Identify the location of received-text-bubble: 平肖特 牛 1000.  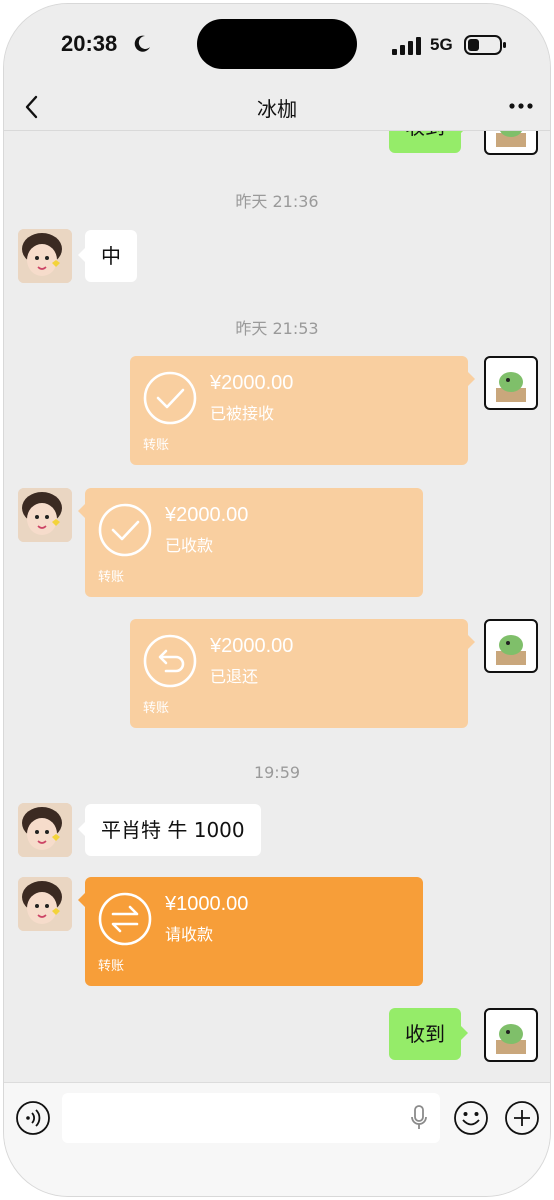
(169, 830).